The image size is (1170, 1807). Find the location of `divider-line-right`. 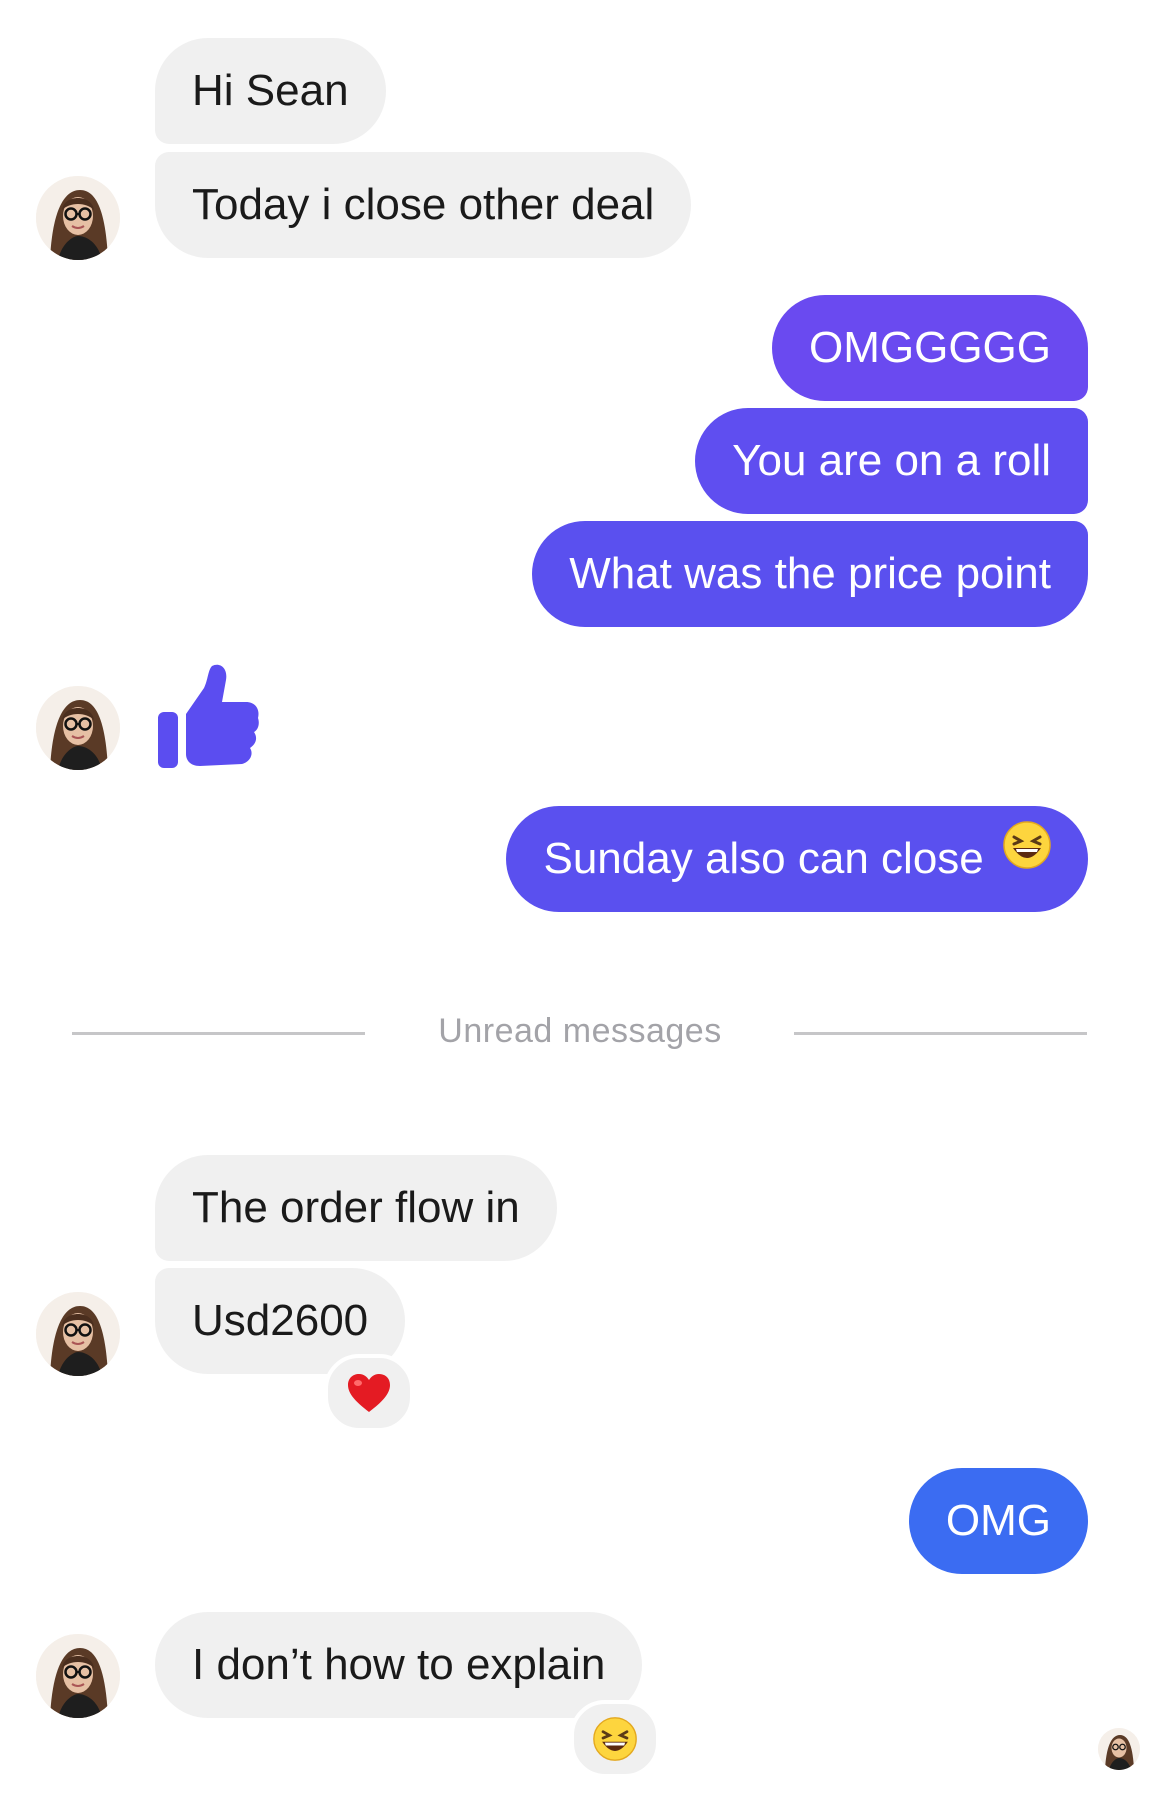

divider-line-right is located at coordinates (940, 1033).